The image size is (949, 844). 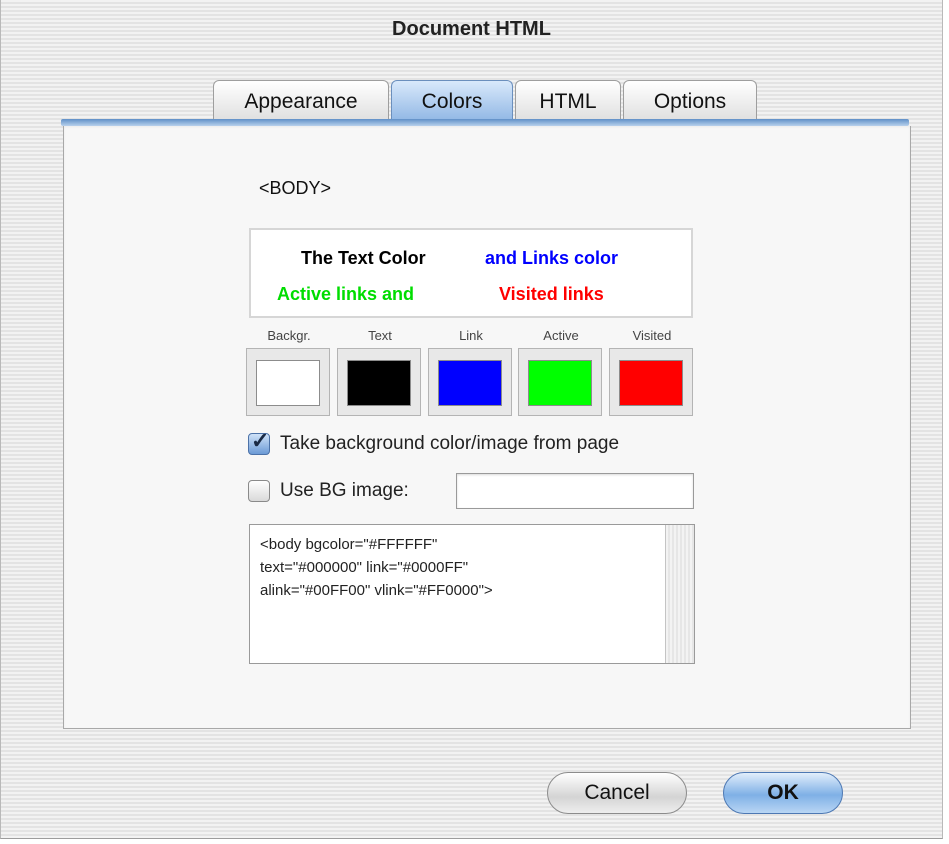 What do you see at coordinates (259, 491) in the screenshot?
I see `use-bg-image-checkbox` at bounding box center [259, 491].